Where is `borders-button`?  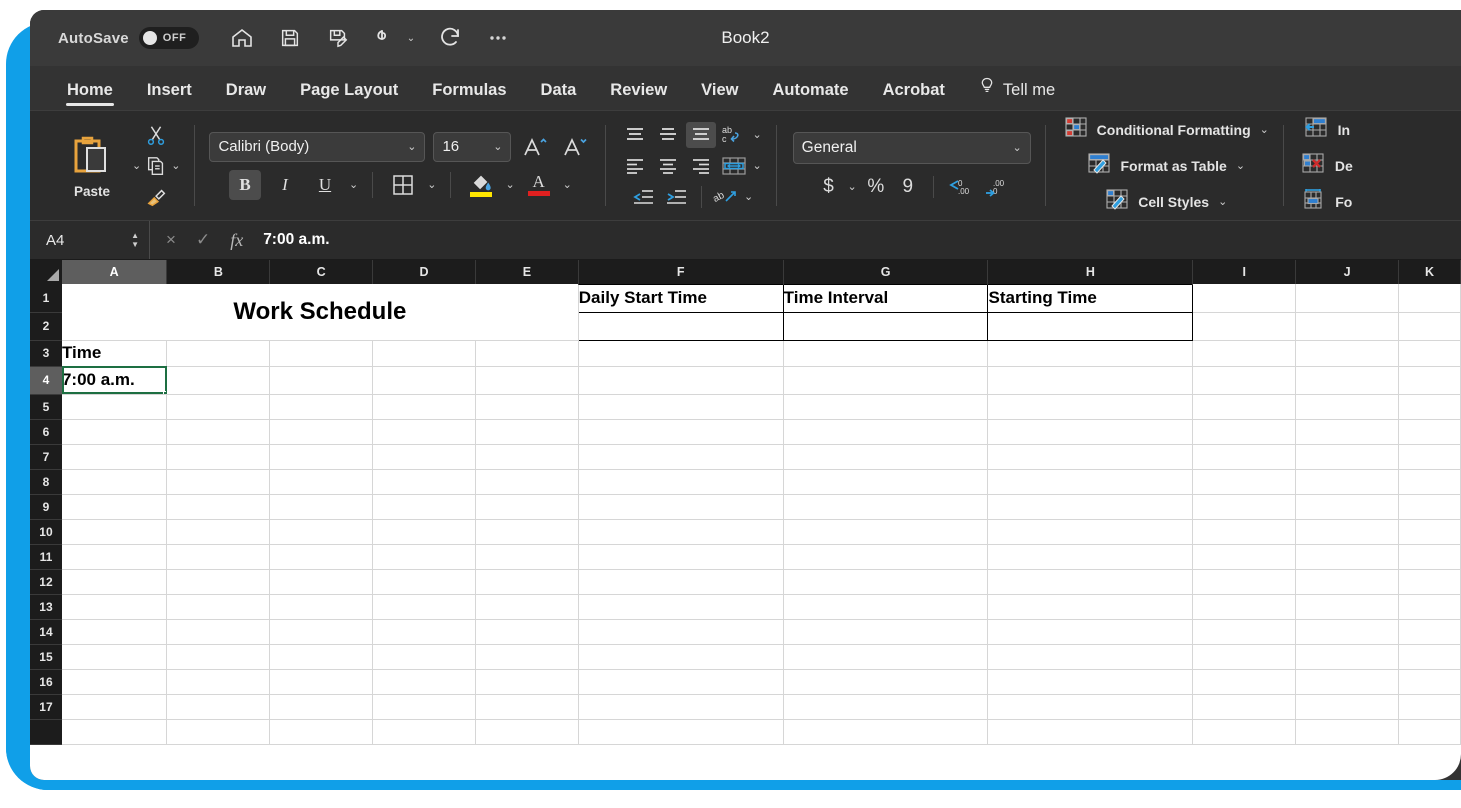 borders-button is located at coordinates (403, 185).